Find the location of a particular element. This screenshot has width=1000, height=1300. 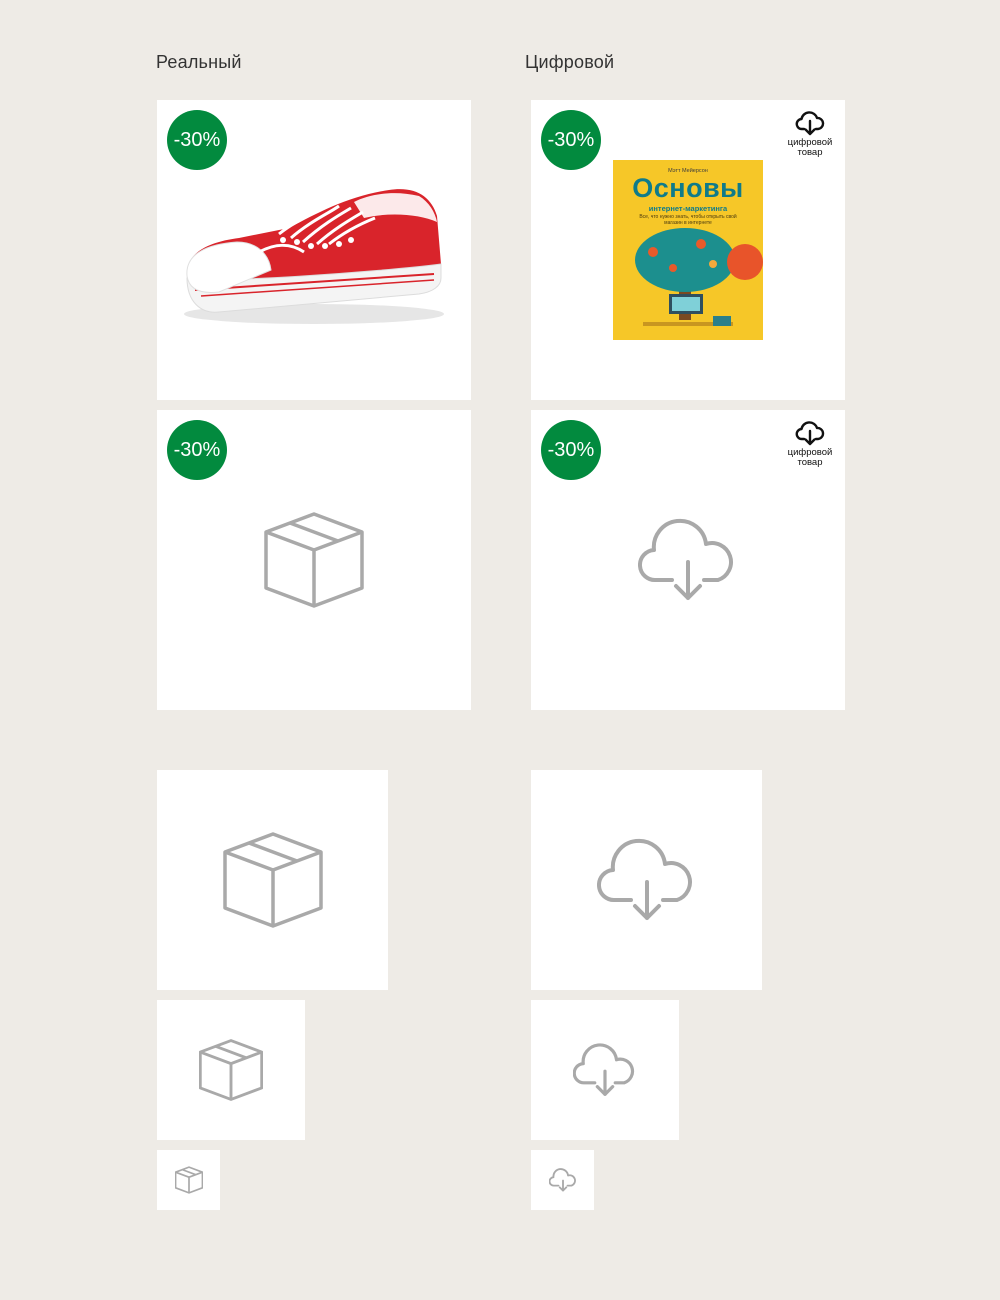

product-card-real-photo: -30% is located at coordinates (314, 250).